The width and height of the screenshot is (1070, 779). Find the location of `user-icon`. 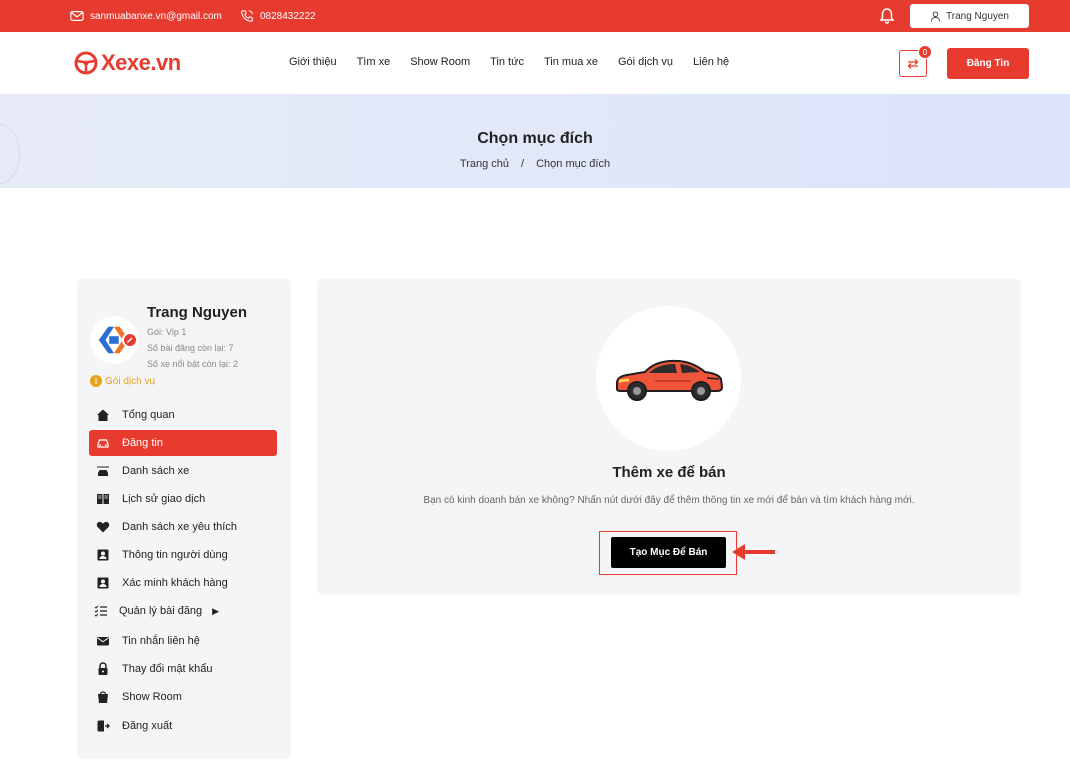

user-icon is located at coordinates (935, 16).